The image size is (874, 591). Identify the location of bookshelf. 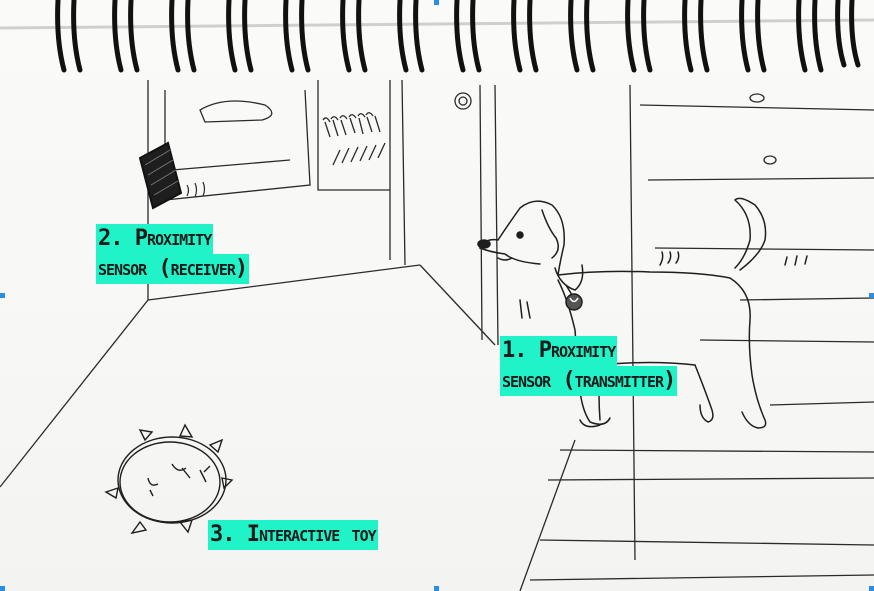
(354, 139).